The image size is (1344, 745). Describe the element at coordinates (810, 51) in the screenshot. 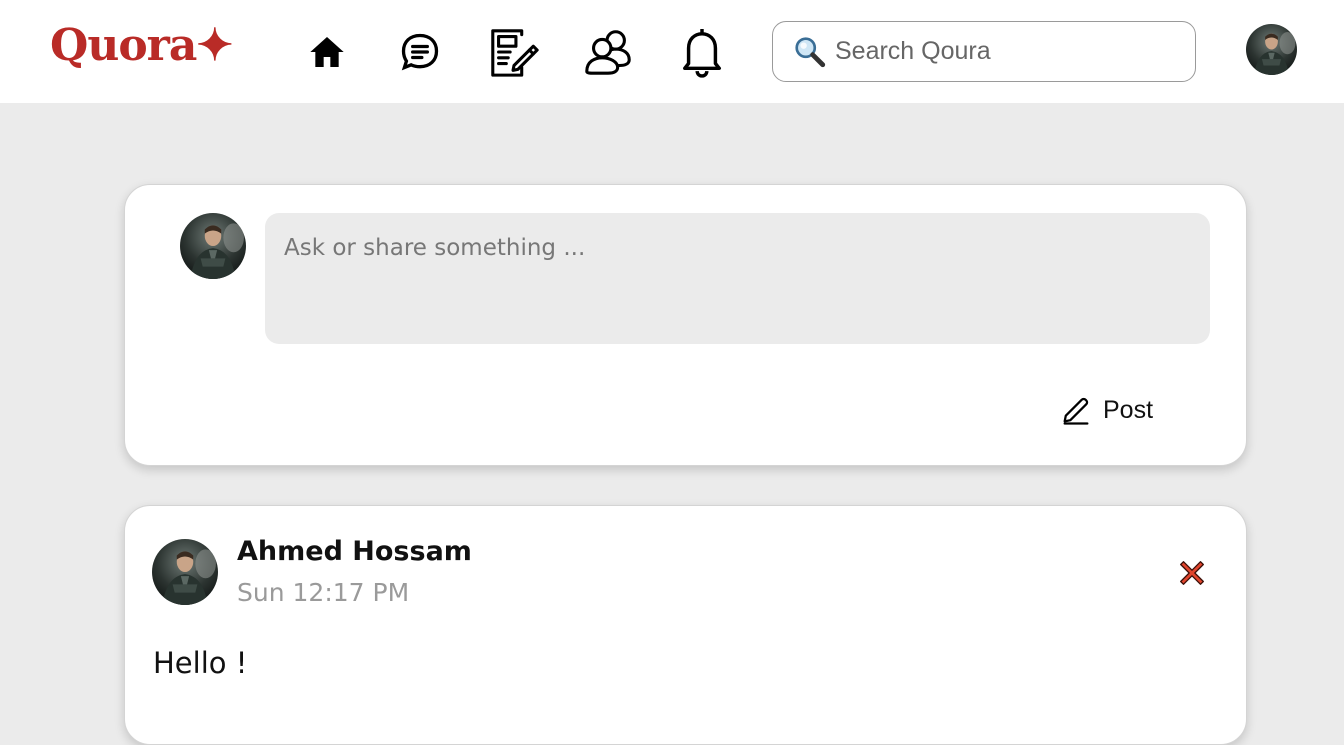

I see `search-icon` at that location.